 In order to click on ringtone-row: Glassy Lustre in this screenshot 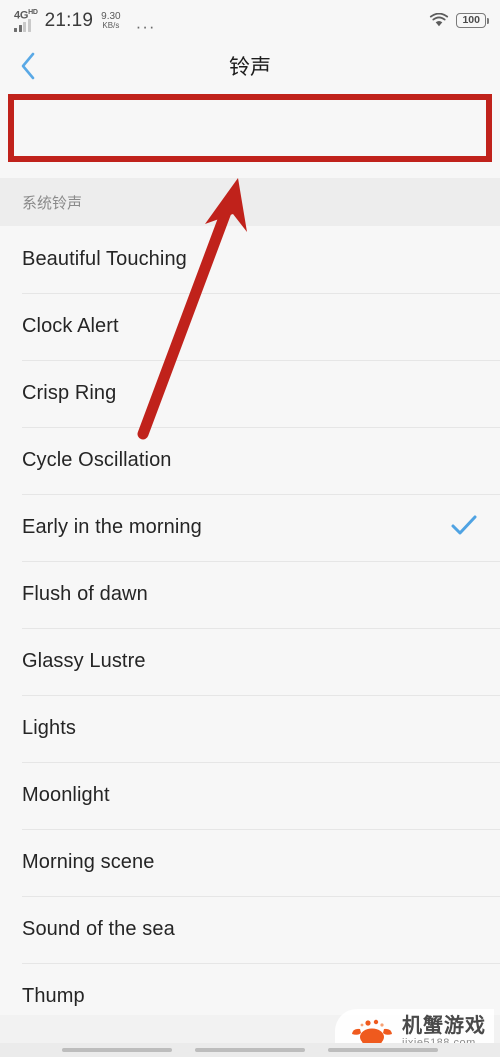, I will do `click(250, 661)`.